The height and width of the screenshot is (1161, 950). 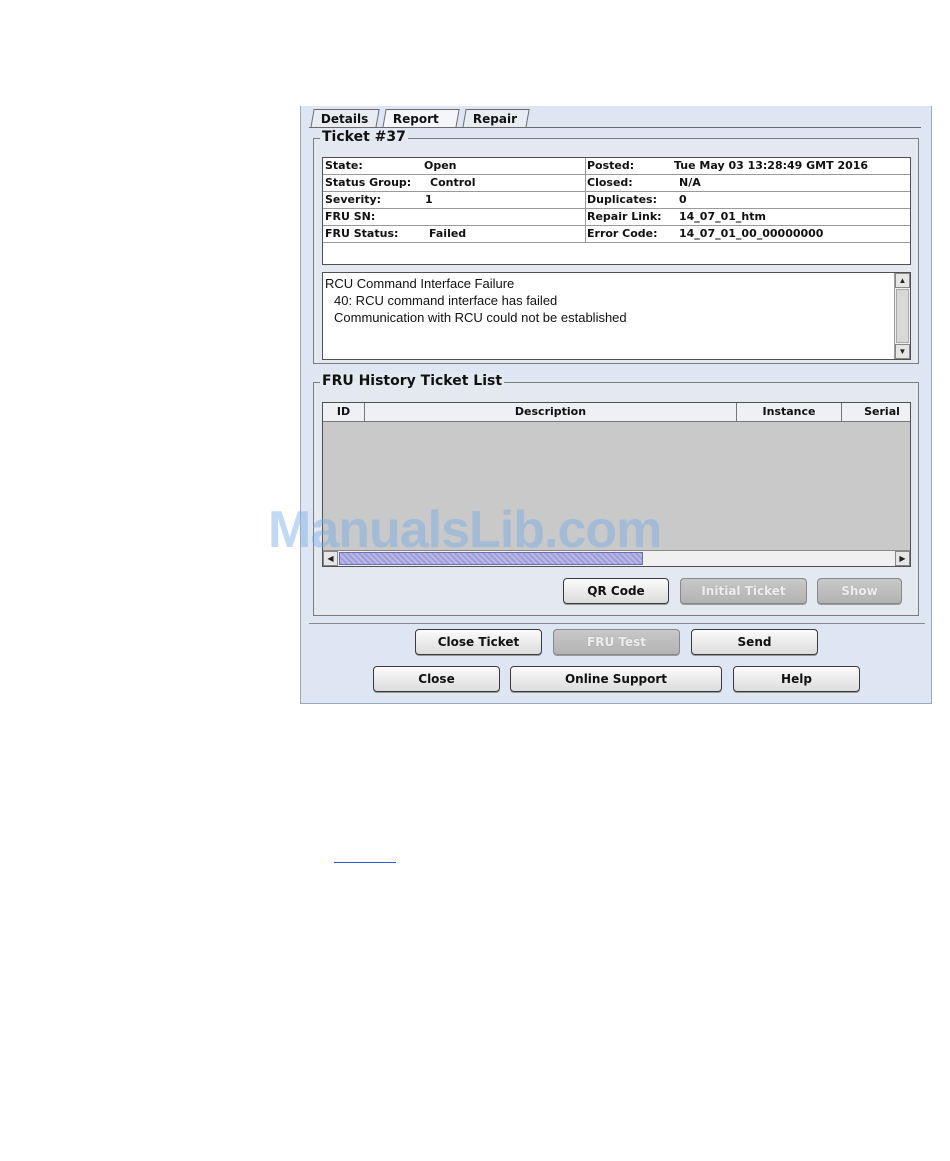 I want to click on help-button: Help, so click(x=796, y=679).